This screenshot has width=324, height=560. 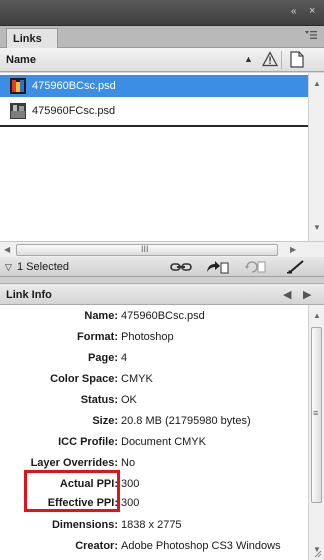 What do you see at coordinates (181, 267) in the screenshot?
I see `relink-icon` at bounding box center [181, 267].